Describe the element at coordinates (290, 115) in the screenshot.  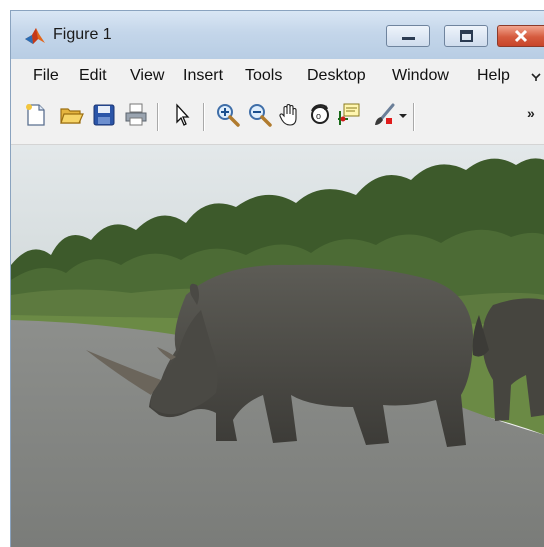
I see `pan-hand-icon` at that location.